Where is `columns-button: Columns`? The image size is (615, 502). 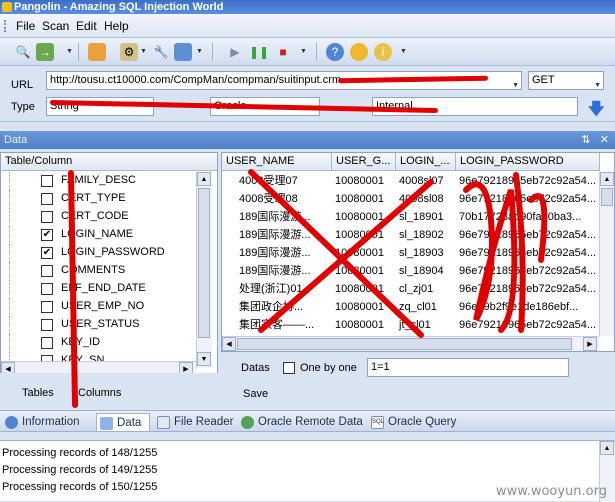 columns-button: Columns is located at coordinates (99, 393).